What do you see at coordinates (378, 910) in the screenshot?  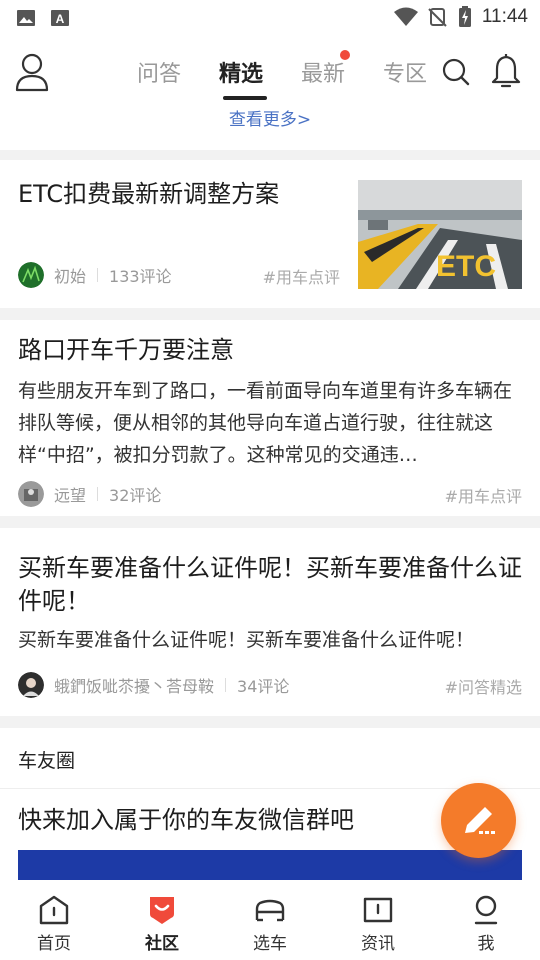 I see `news-icon` at bounding box center [378, 910].